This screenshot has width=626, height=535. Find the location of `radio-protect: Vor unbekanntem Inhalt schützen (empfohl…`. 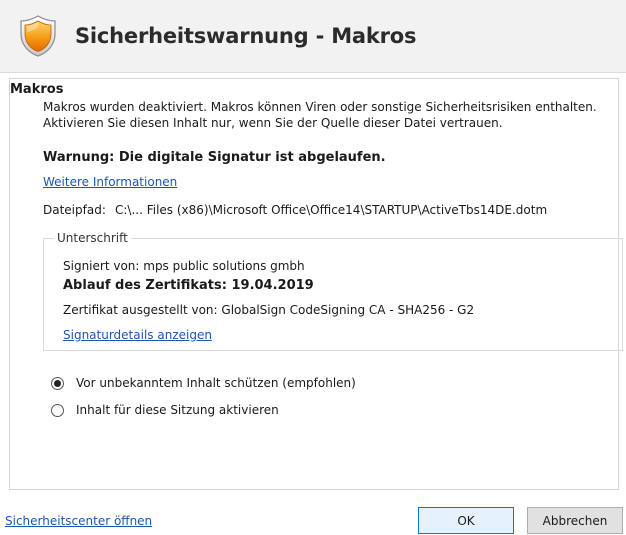

radio-protect: Vor unbekanntem Inhalt schützen (empfohl… is located at coordinates (203, 383).